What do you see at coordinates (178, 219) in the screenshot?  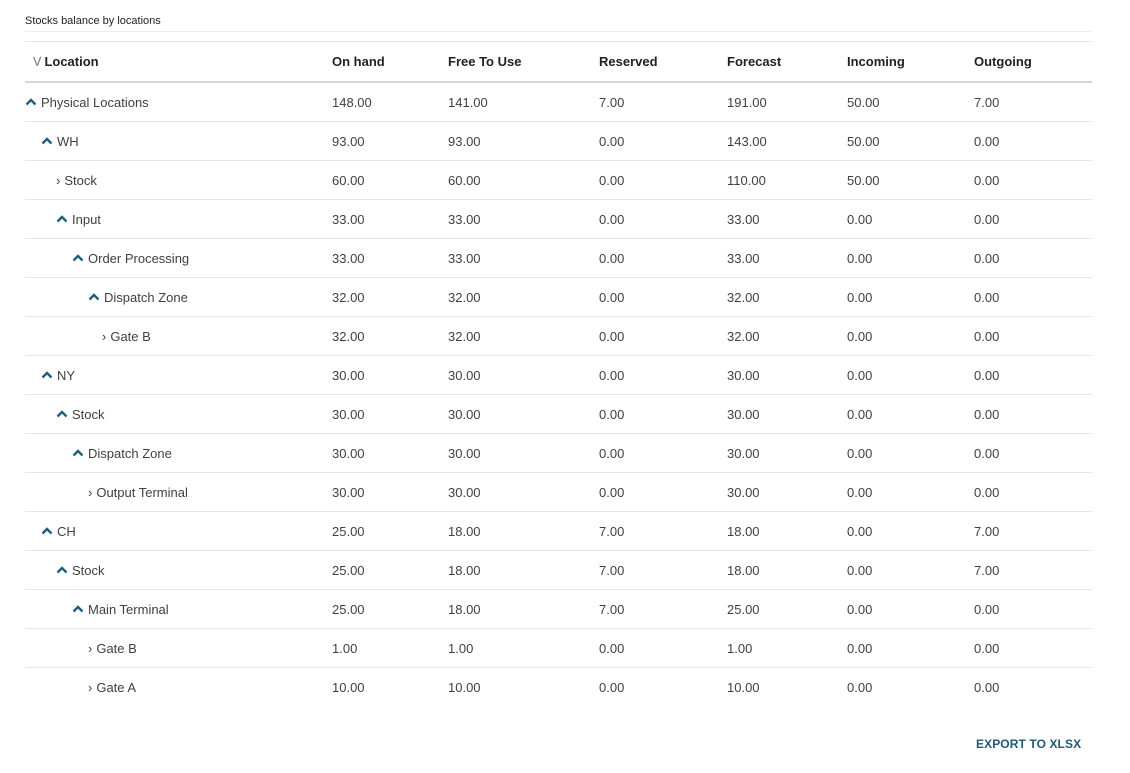 I see `location-cell: Input` at bounding box center [178, 219].